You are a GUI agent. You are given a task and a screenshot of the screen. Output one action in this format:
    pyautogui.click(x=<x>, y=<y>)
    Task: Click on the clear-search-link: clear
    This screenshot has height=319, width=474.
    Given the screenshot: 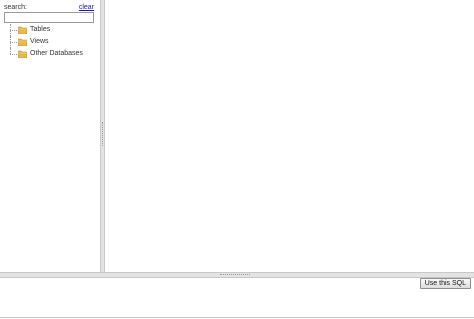 What is the action you would take?
    pyautogui.click(x=86, y=7)
    